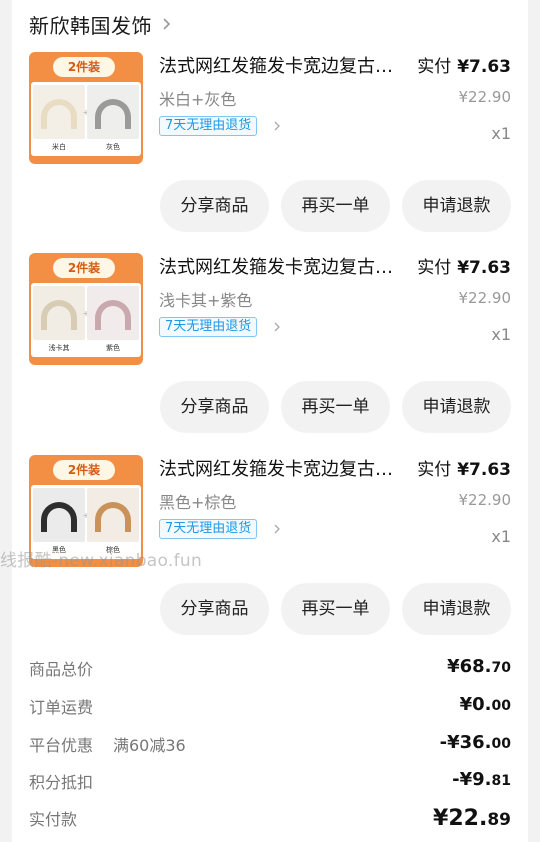  What do you see at coordinates (270, 819) in the screenshot?
I see `amount-paid-row: 实付款 ¥22.89` at bounding box center [270, 819].